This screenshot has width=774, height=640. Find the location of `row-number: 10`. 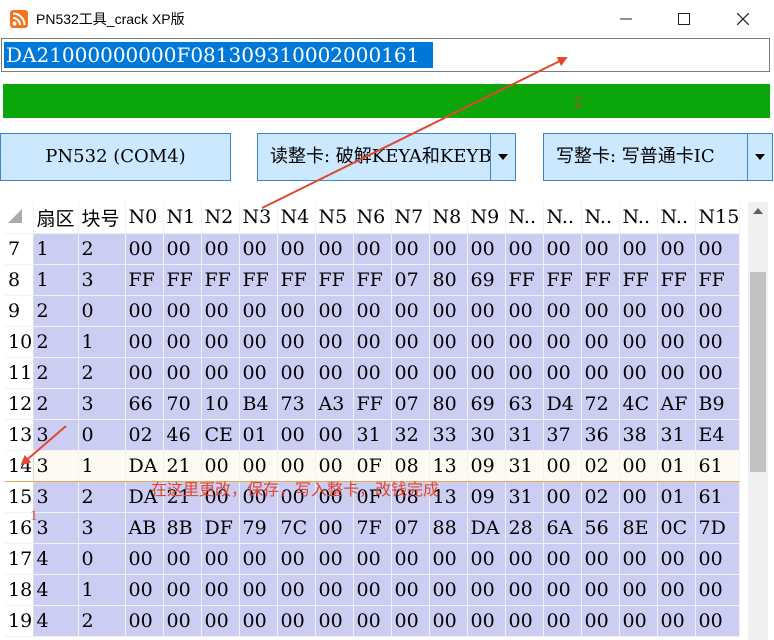

row-number: 10 is located at coordinates (19, 342).